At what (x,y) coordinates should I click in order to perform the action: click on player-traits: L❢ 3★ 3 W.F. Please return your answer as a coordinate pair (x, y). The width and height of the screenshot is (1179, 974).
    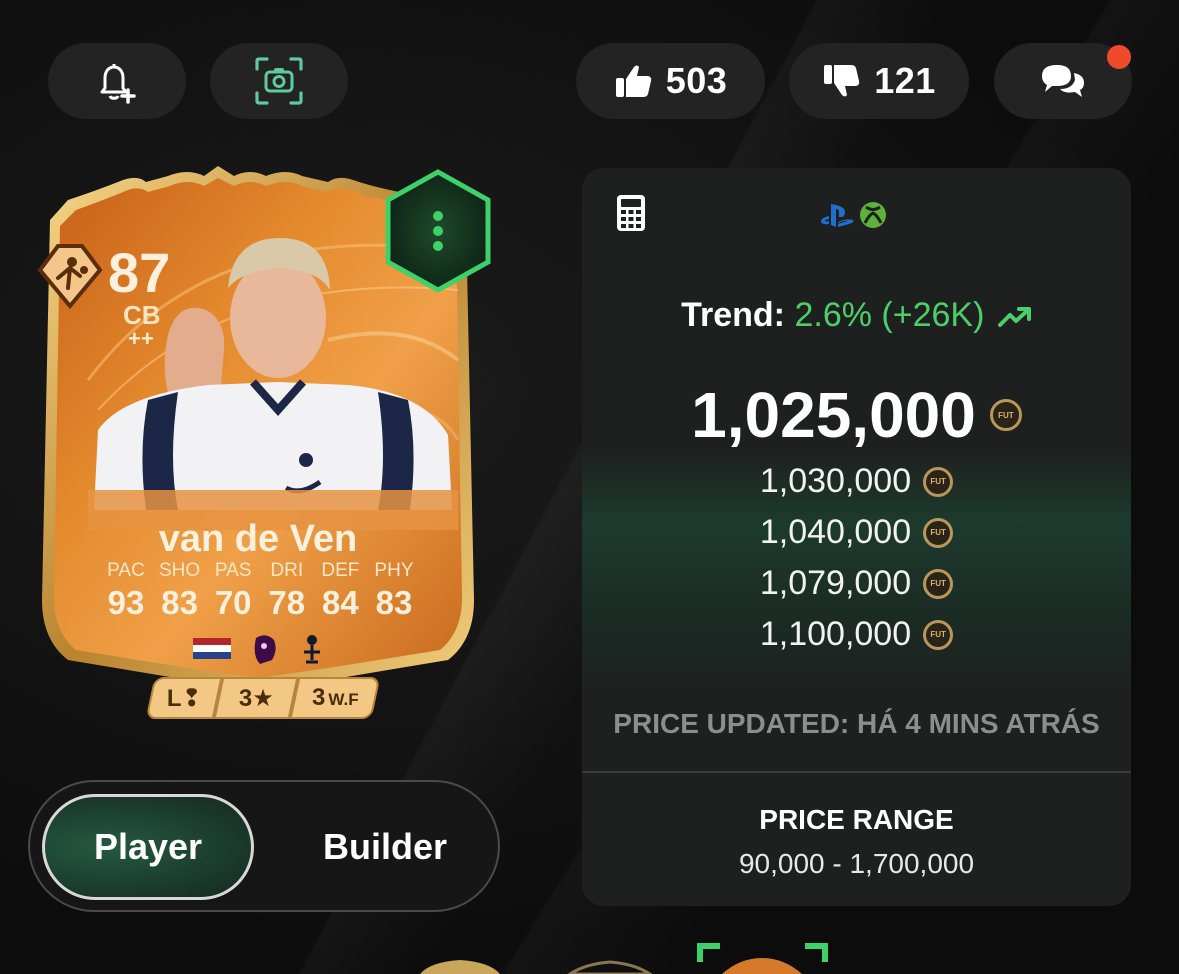
    Looking at the image, I should click on (263, 698).